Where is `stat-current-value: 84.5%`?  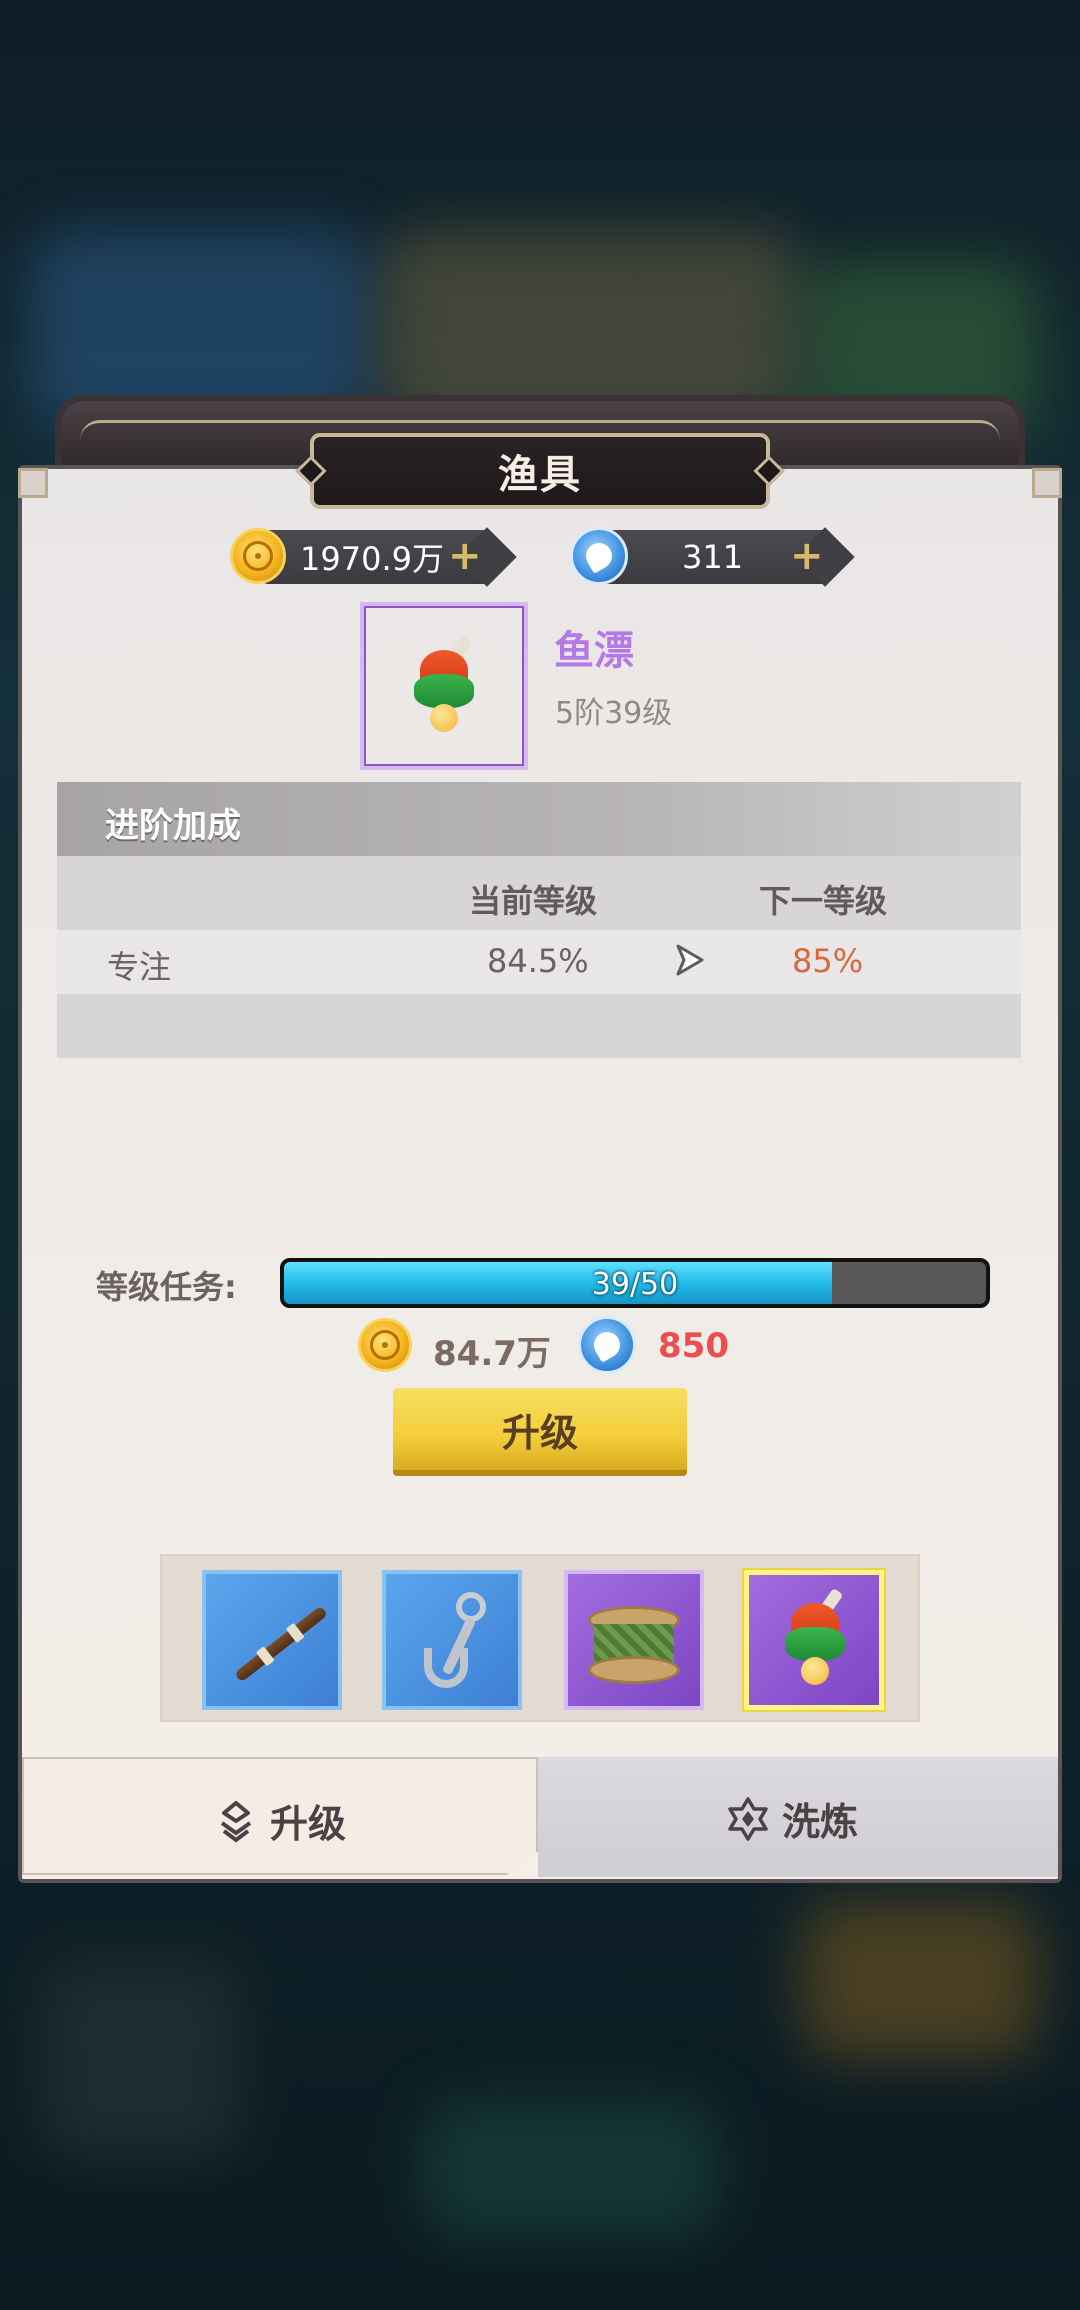 stat-current-value: 84.5% is located at coordinates (538, 961).